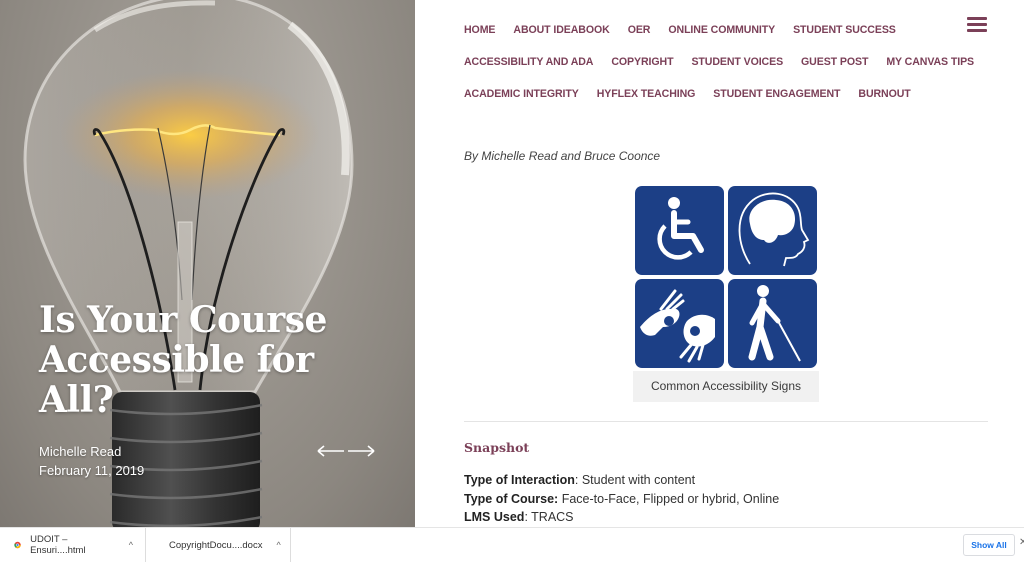 Image resolution: width=1024 pixels, height=562 pixels. What do you see at coordinates (639, 30) in the screenshot?
I see `nav-item-oer: OER` at bounding box center [639, 30].